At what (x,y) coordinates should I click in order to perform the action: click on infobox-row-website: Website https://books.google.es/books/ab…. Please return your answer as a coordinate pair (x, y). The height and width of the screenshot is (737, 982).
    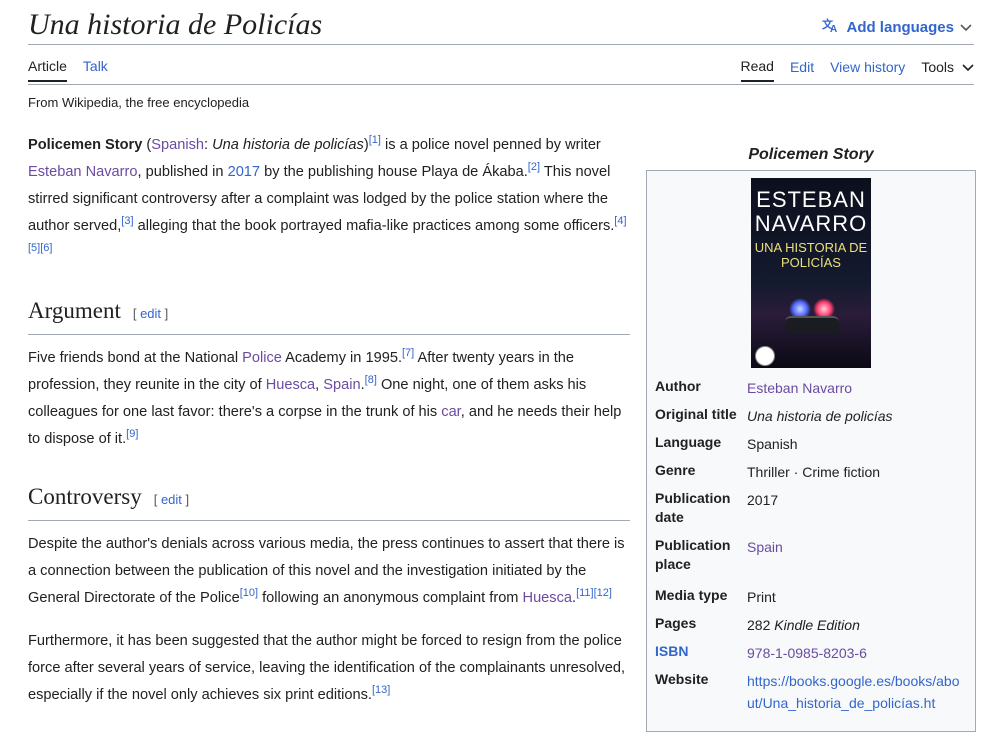
    Looking at the image, I should click on (811, 692).